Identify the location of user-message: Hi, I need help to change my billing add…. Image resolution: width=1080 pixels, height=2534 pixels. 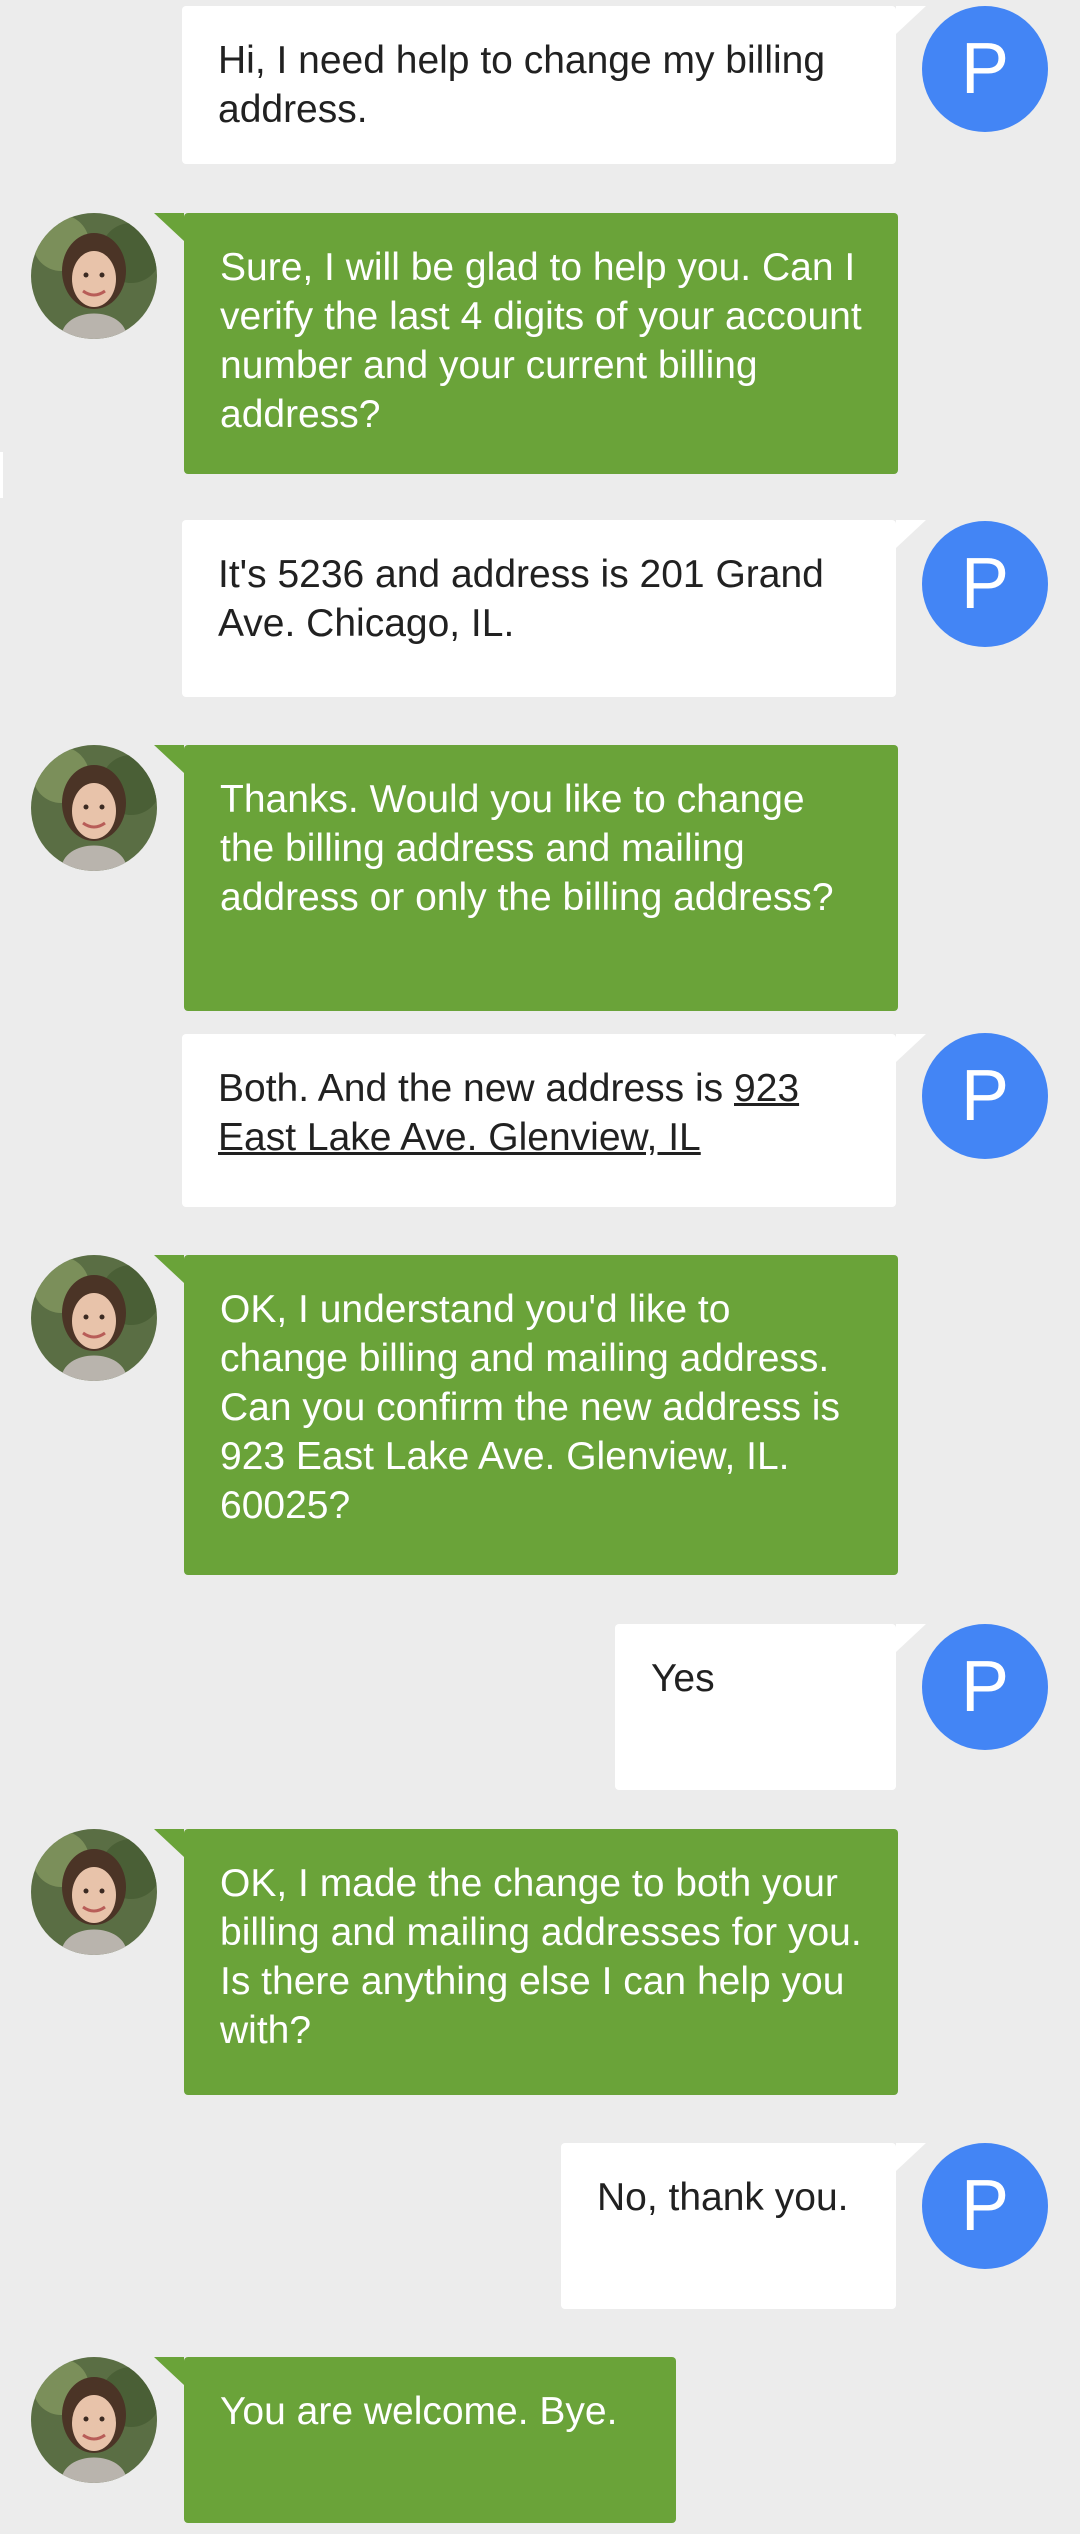
(554, 85).